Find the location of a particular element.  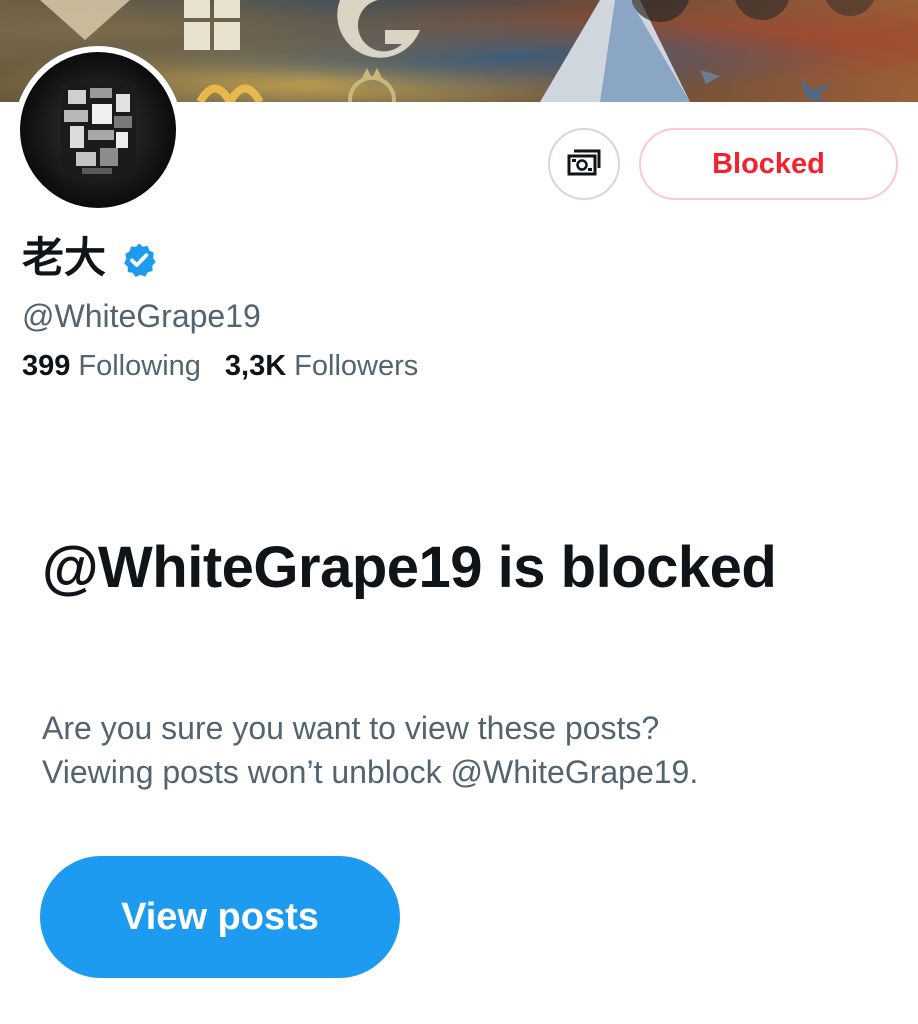

subscribe-button is located at coordinates (584, 164).